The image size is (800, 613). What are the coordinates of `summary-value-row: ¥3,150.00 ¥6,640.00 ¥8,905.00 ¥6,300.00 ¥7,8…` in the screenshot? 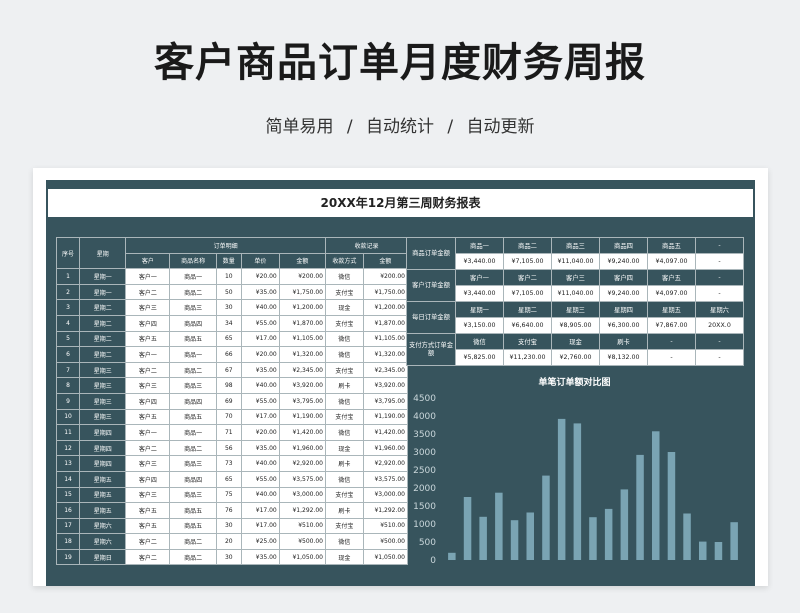 It's located at (575, 325).